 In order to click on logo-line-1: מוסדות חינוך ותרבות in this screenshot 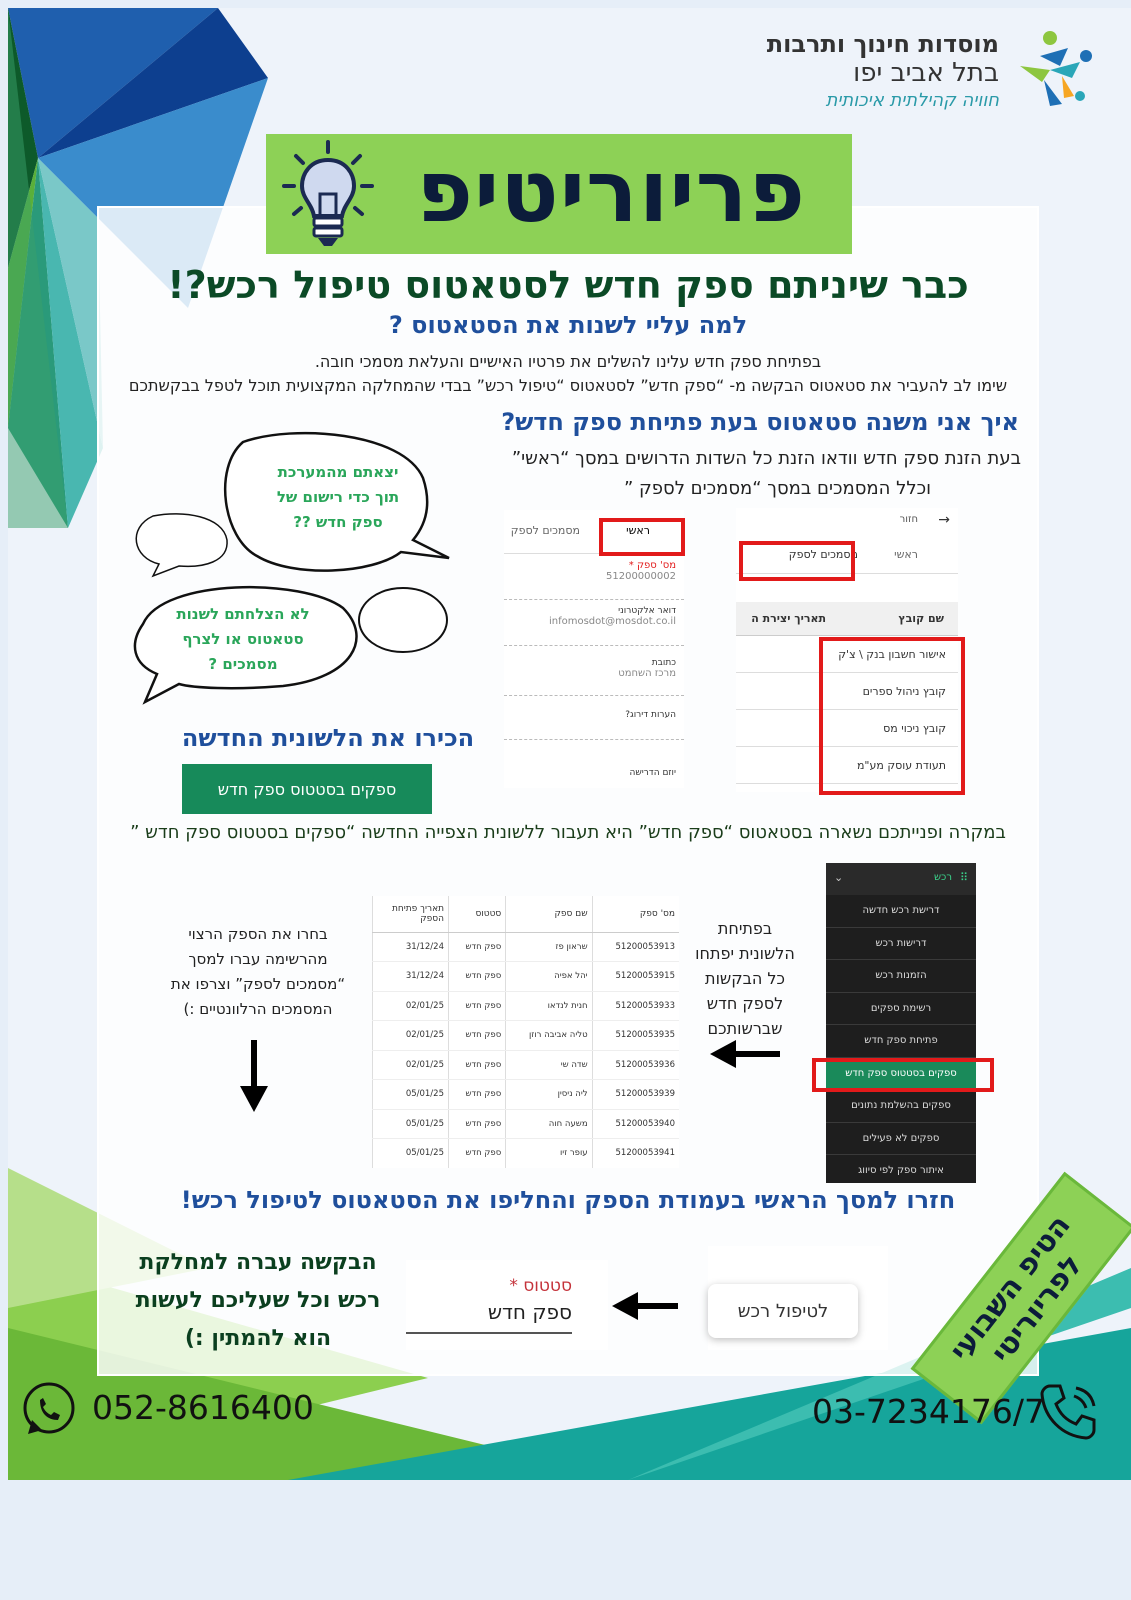, I will do `click(882, 44)`.